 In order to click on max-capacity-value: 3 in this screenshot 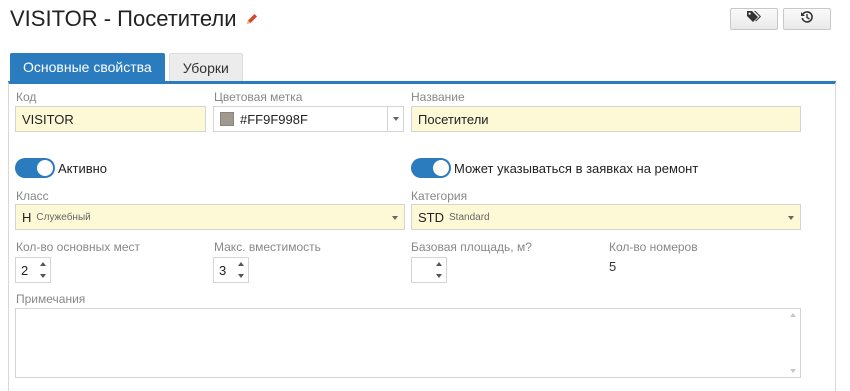, I will do `click(223, 270)`.